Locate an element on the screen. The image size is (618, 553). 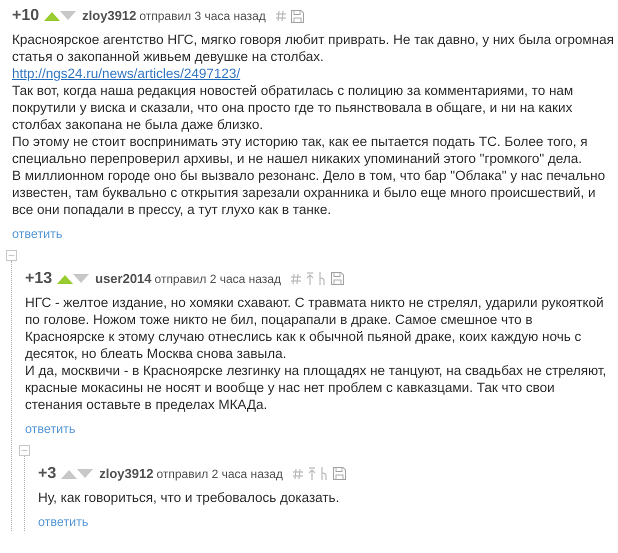
comment-score: +13 is located at coordinates (38, 278).